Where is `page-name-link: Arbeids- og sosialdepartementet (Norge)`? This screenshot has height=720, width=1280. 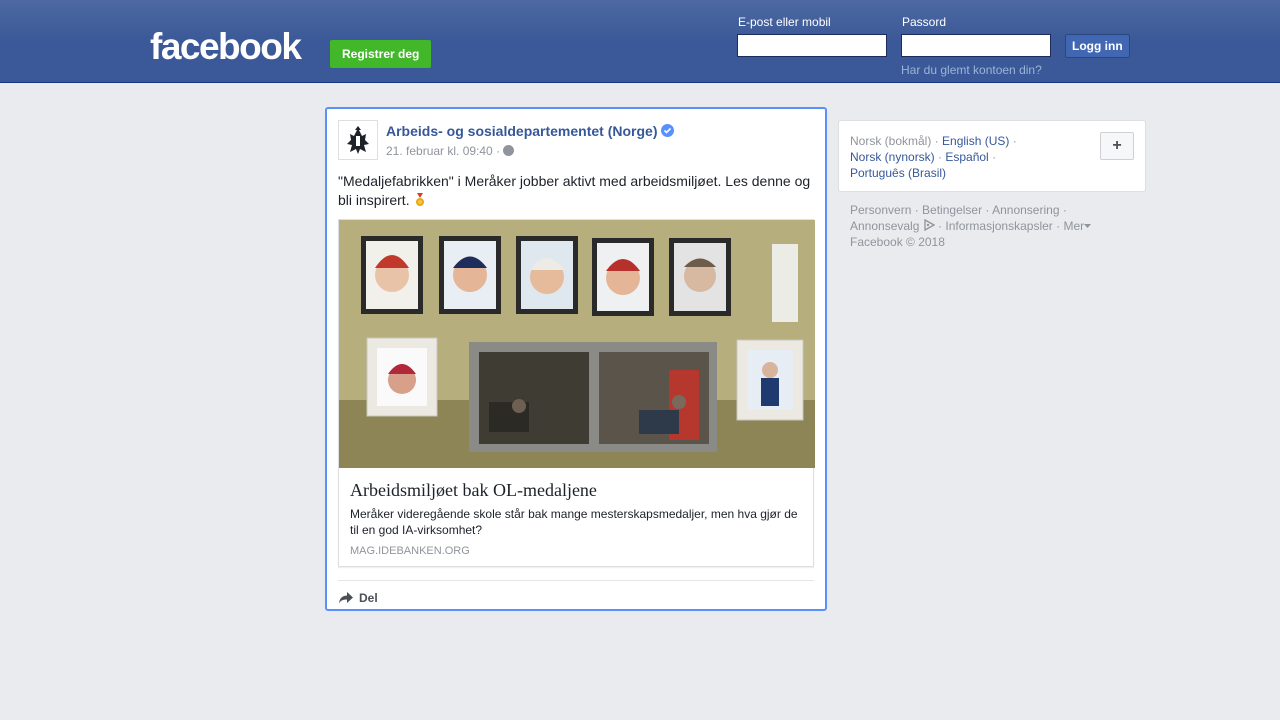
page-name-link: Arbeids- og sosialdepartementet (Norge) is located at coordinates (522, 131).